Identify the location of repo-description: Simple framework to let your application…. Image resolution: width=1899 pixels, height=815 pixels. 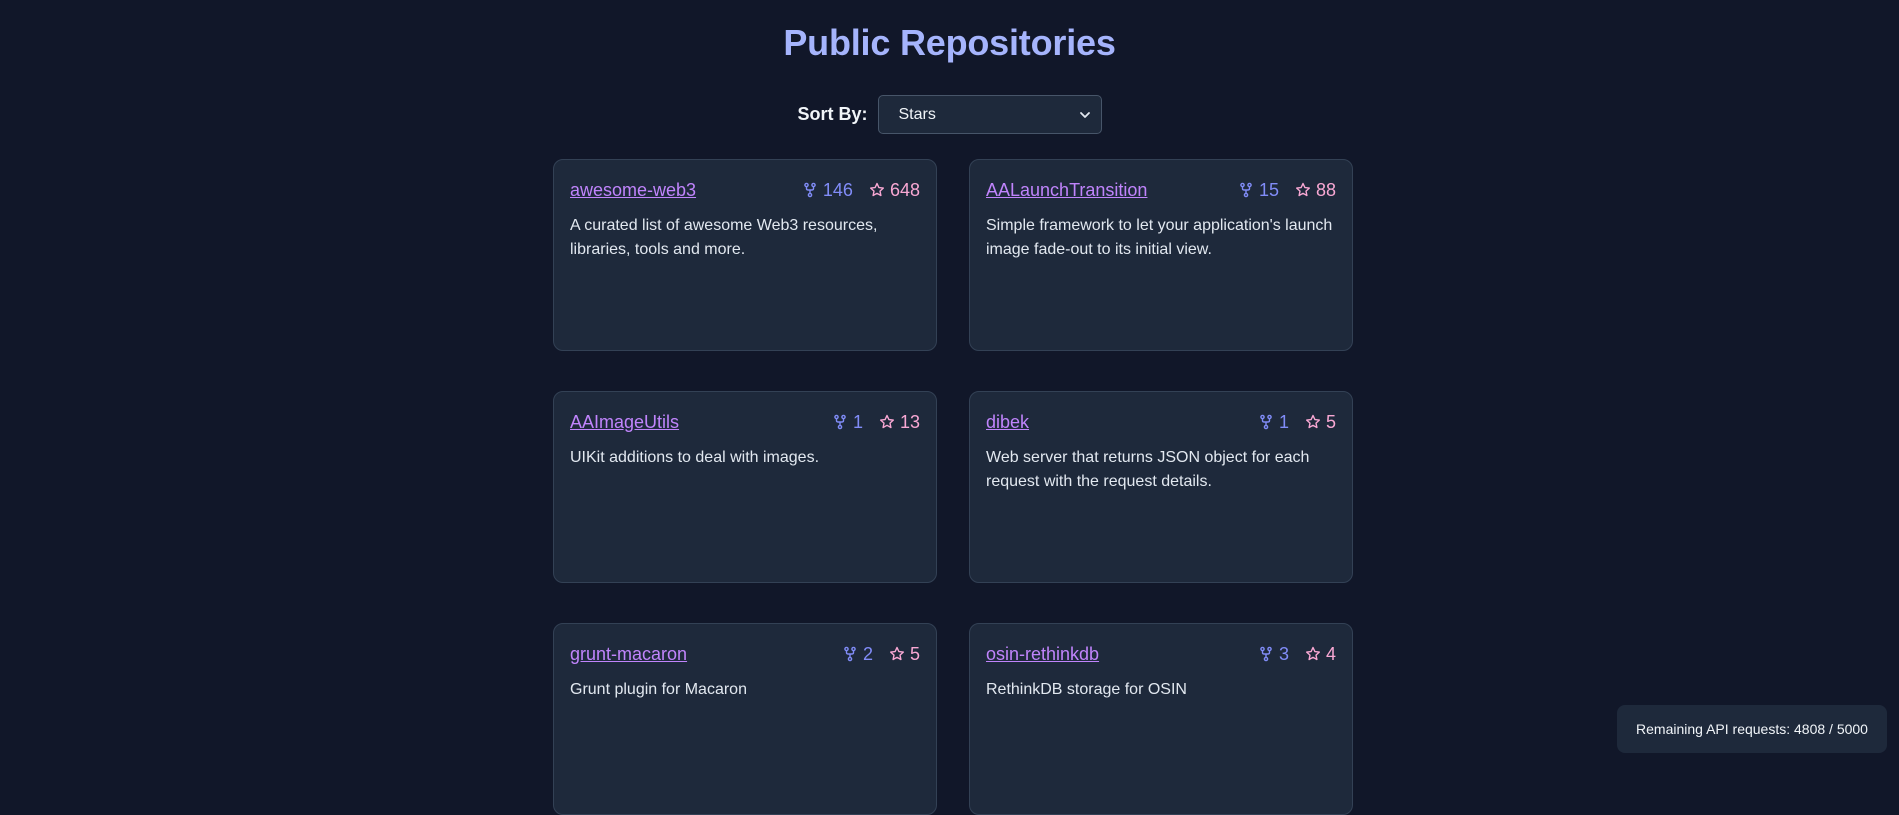
(1159, 237).